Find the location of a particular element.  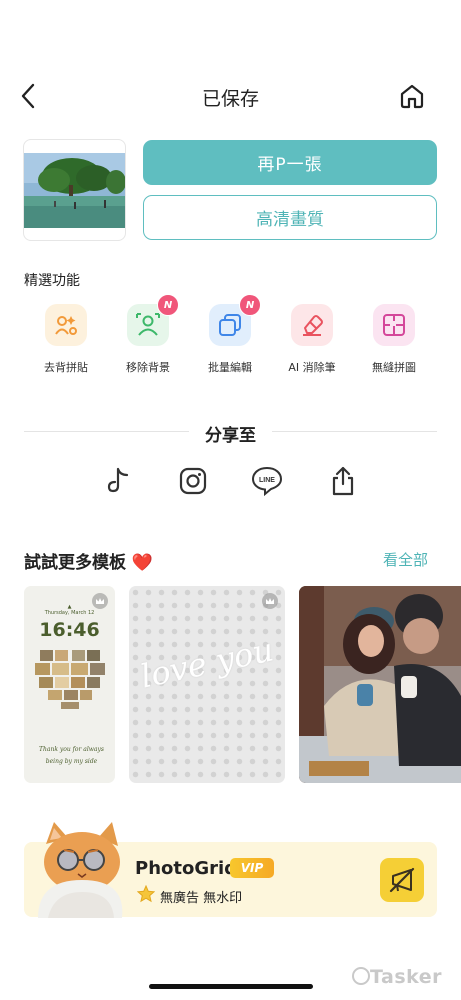

page-title: 已保存 is located at coordinates (230, 99).